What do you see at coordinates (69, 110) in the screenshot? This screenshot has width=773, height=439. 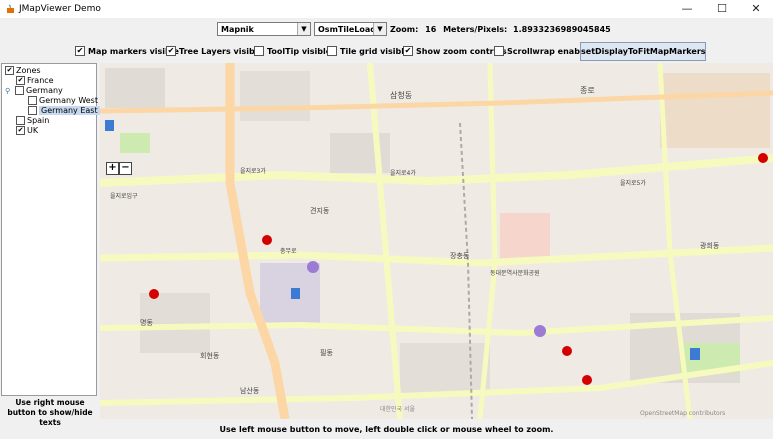 I see `tree-node-label: Germany East` at bounding box center [69, 110].